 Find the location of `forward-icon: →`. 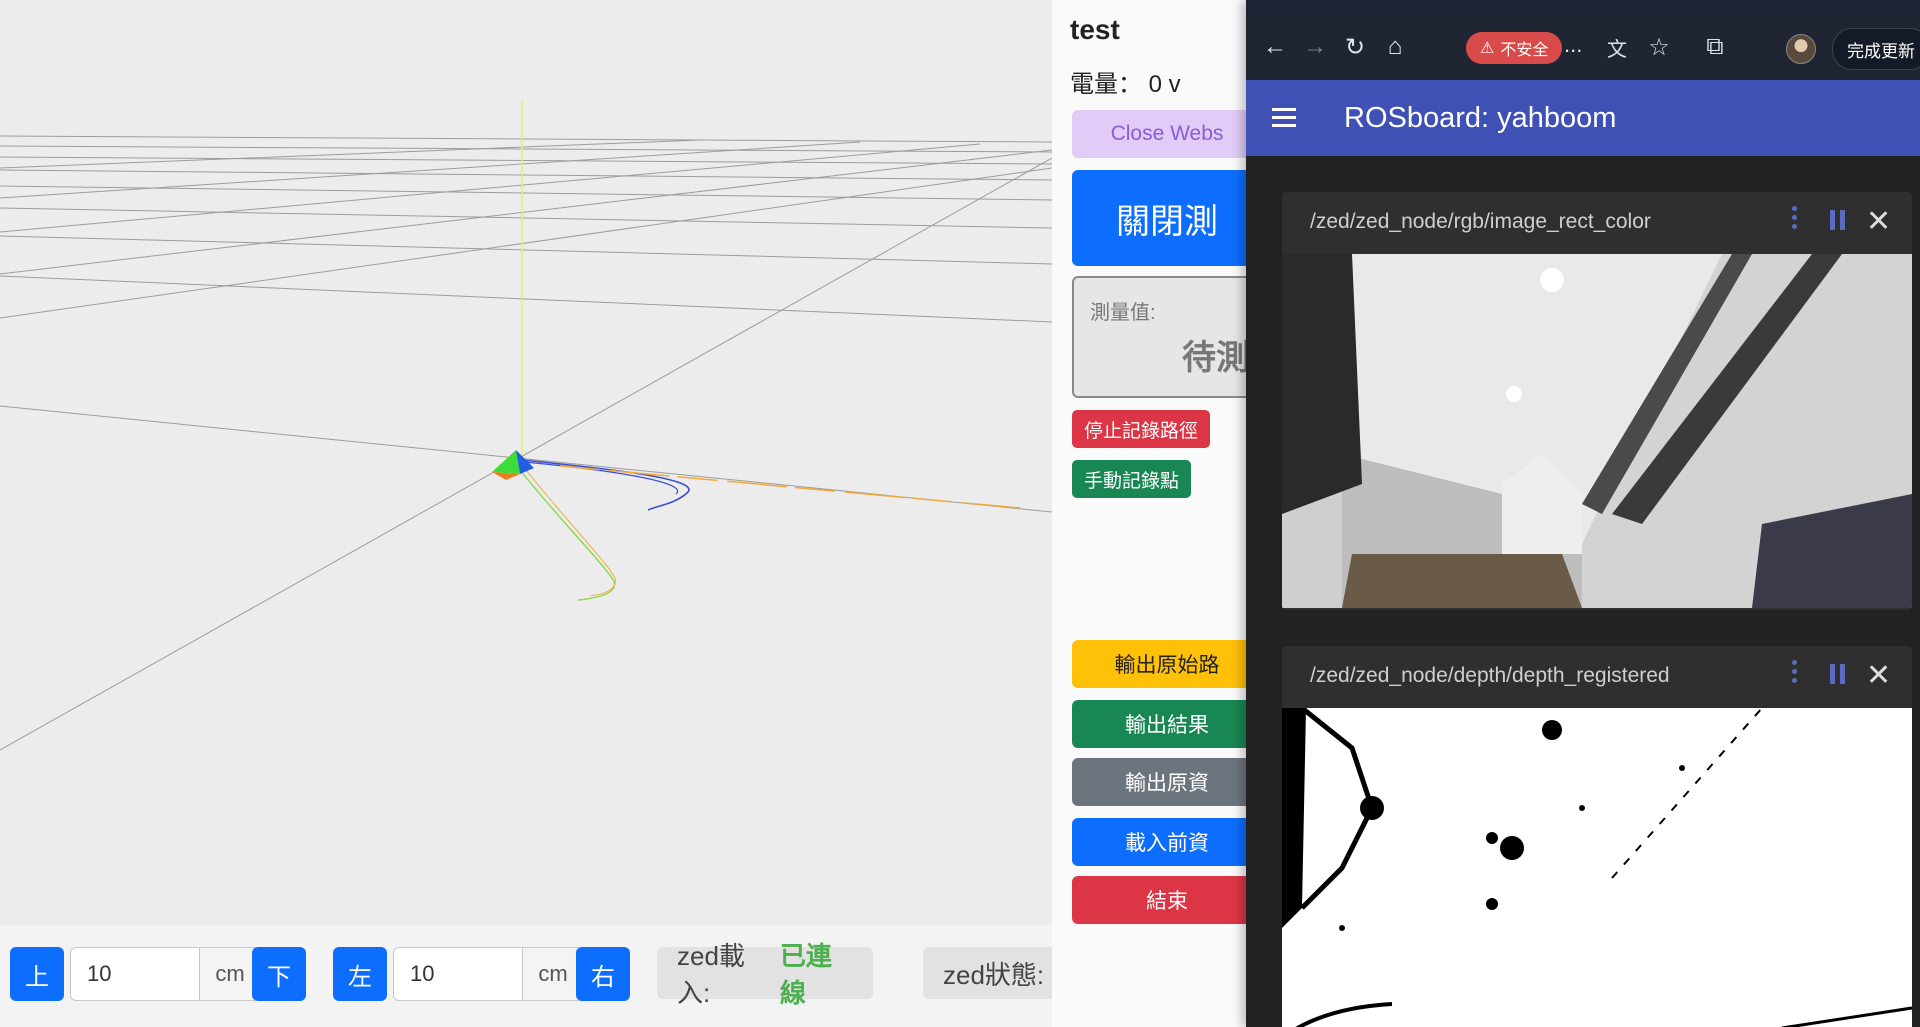

forward-icon: → is located at coordinates (1315, 47).